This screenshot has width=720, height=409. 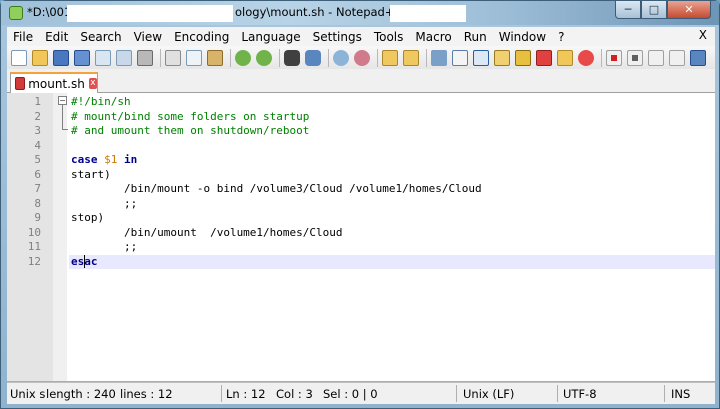 What do you see at coordinates (475, 37) in the screenshot?
I see `menu-run: Run` at bounding box center [475, 37].